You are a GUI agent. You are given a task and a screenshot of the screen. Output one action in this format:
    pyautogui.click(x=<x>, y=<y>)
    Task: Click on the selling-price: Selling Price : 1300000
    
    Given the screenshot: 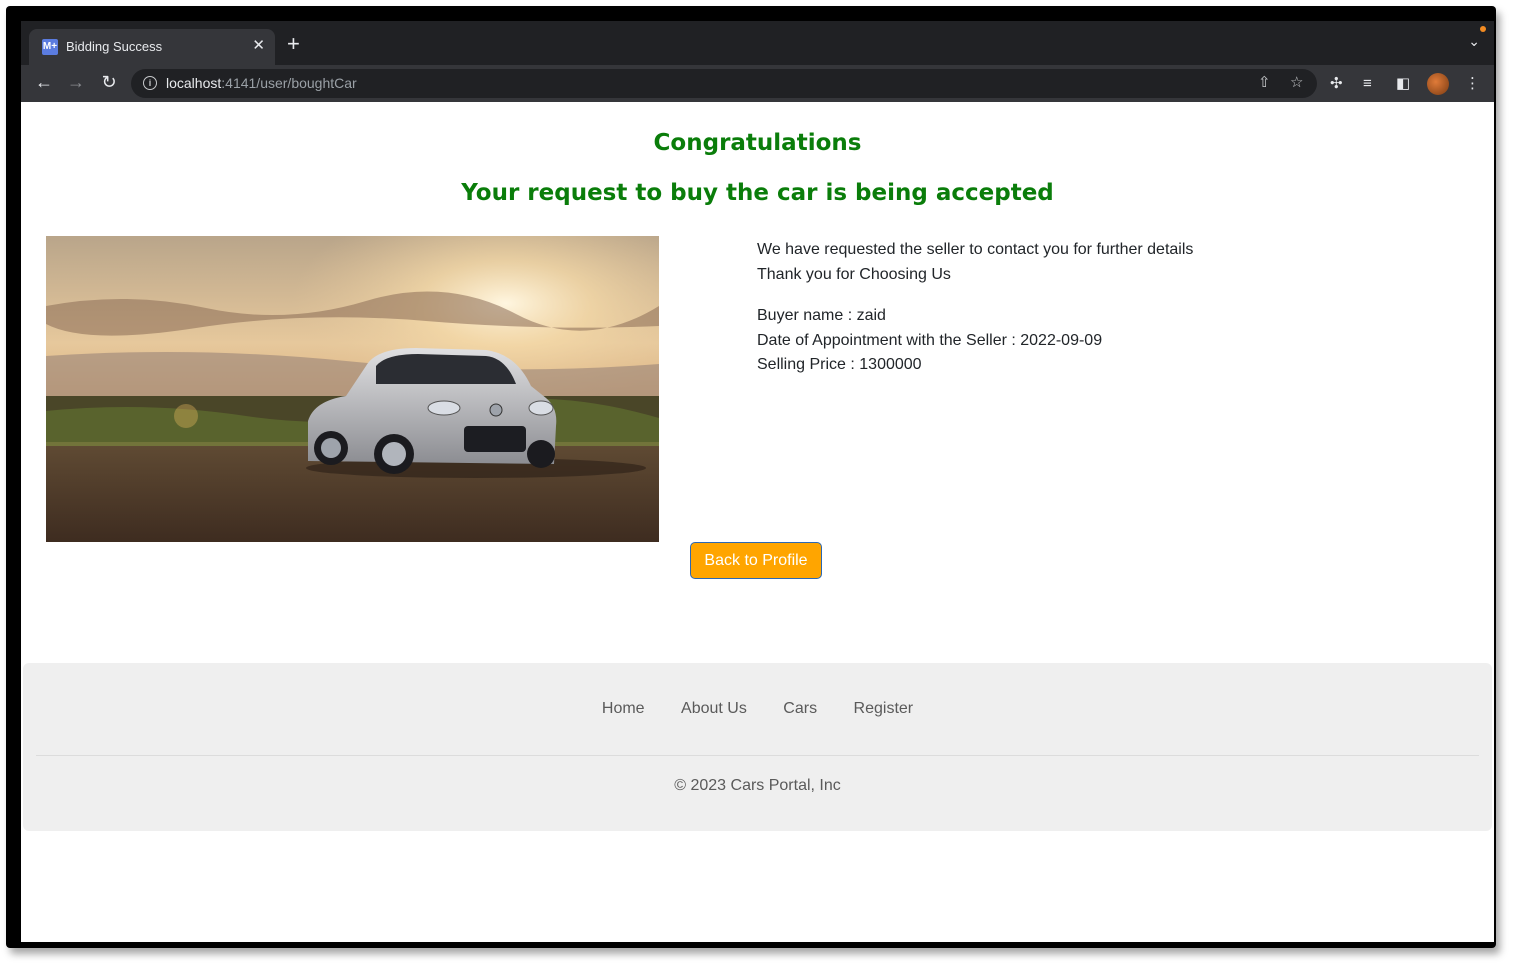 What is the action you would take?
    pyautogui.click(x=839, y=364)
    